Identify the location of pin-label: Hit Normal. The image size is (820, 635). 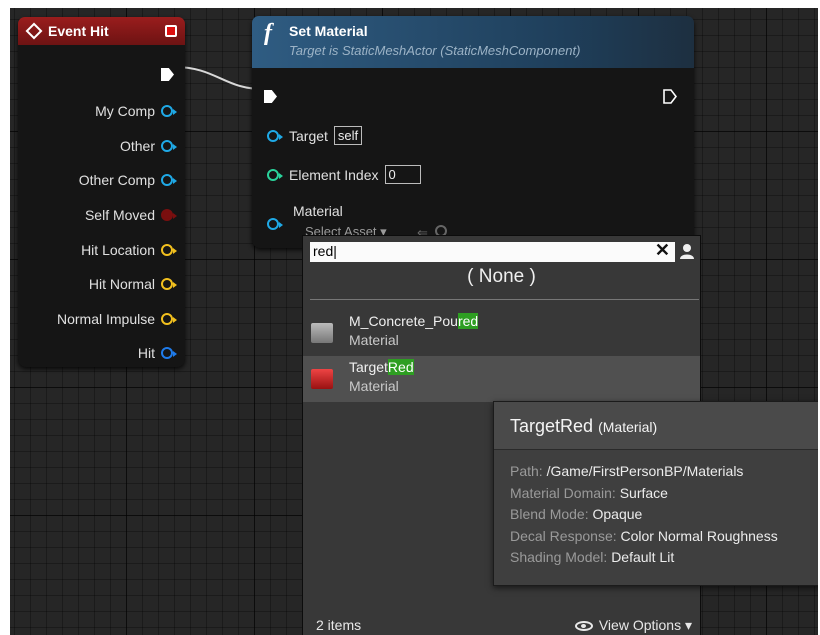
(121, 284).